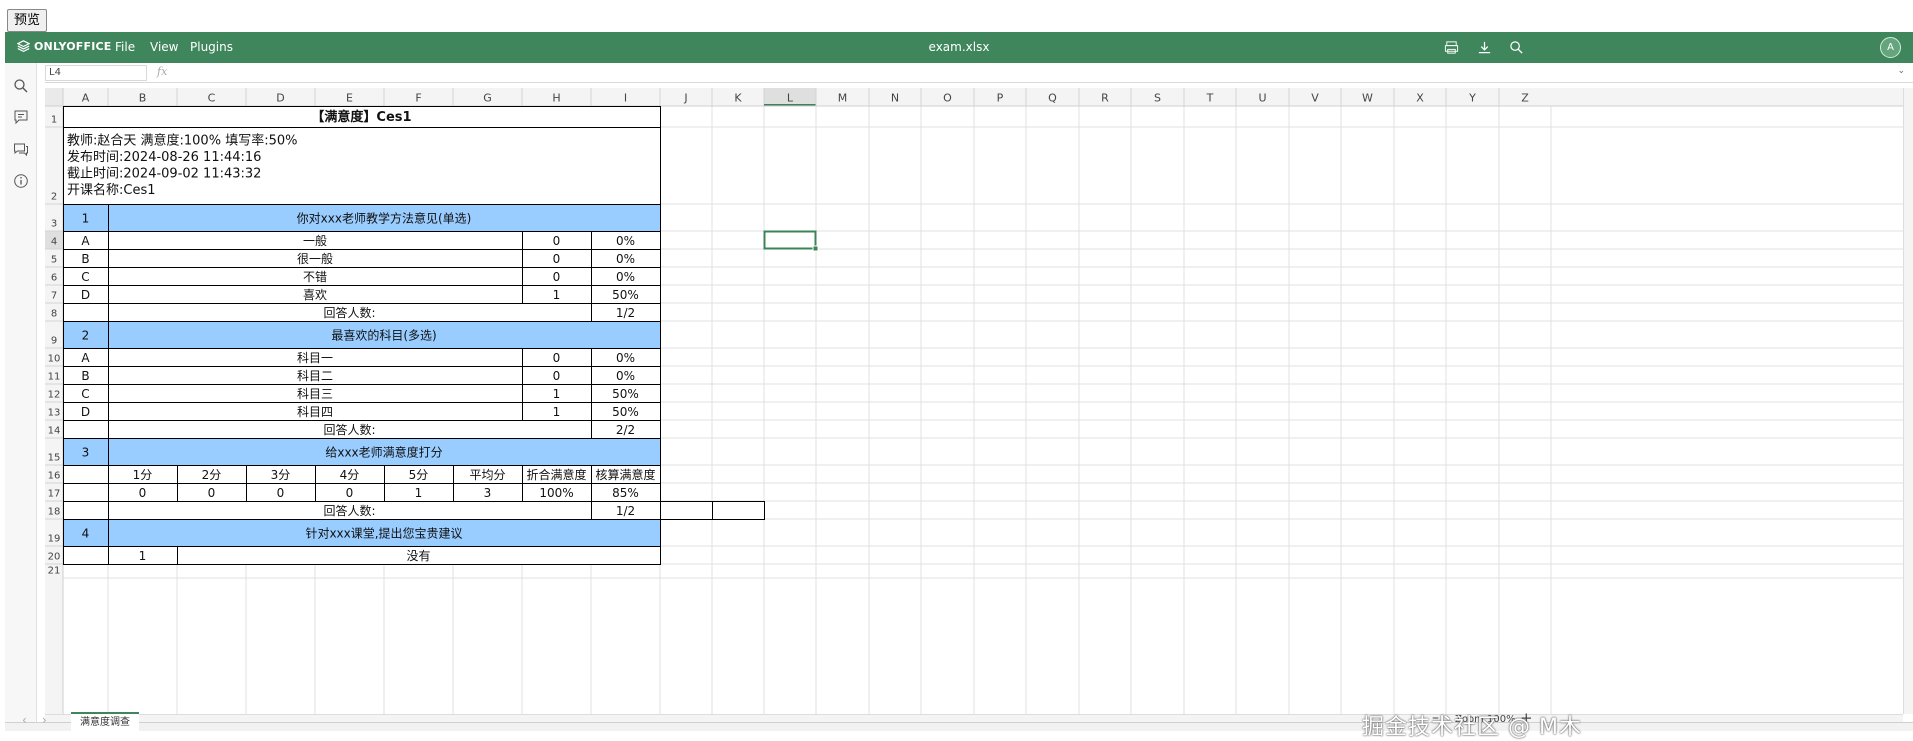 The image size is (1913, 741). What do you see at coordinates (54, 413) in the screenshot?
I see `row-header-13: 13` at bounding box center [54, 413].